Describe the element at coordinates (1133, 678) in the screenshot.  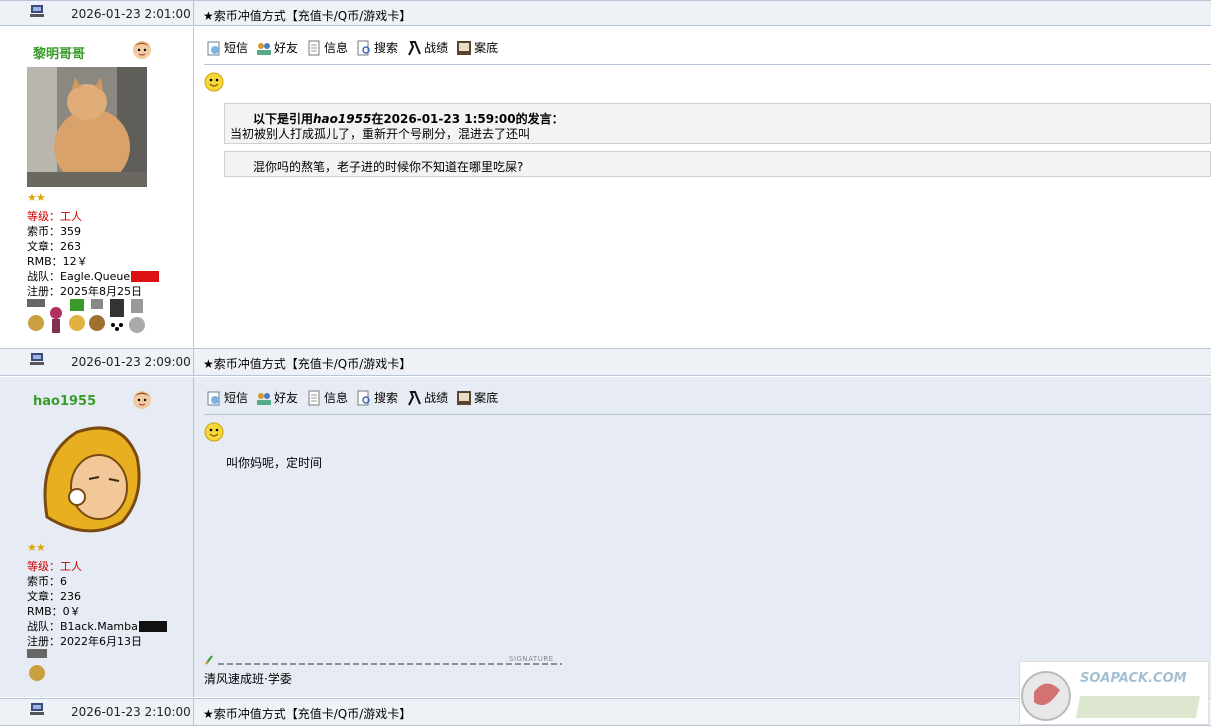
I see `watermark-text: SOAPACK.COM` at that location.